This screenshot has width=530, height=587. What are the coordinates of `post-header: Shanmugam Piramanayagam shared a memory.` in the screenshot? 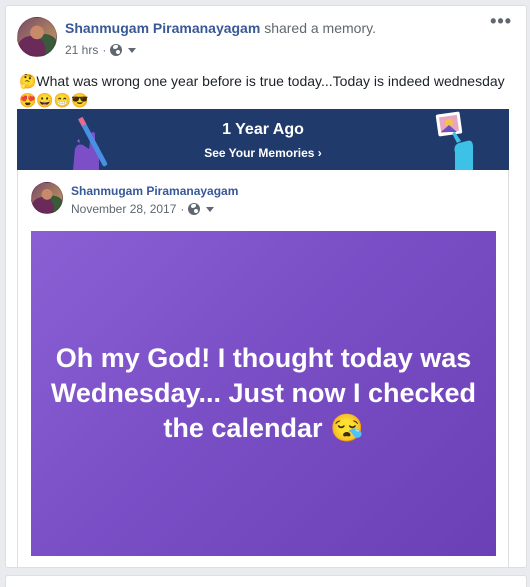 It's located at (220, 28).